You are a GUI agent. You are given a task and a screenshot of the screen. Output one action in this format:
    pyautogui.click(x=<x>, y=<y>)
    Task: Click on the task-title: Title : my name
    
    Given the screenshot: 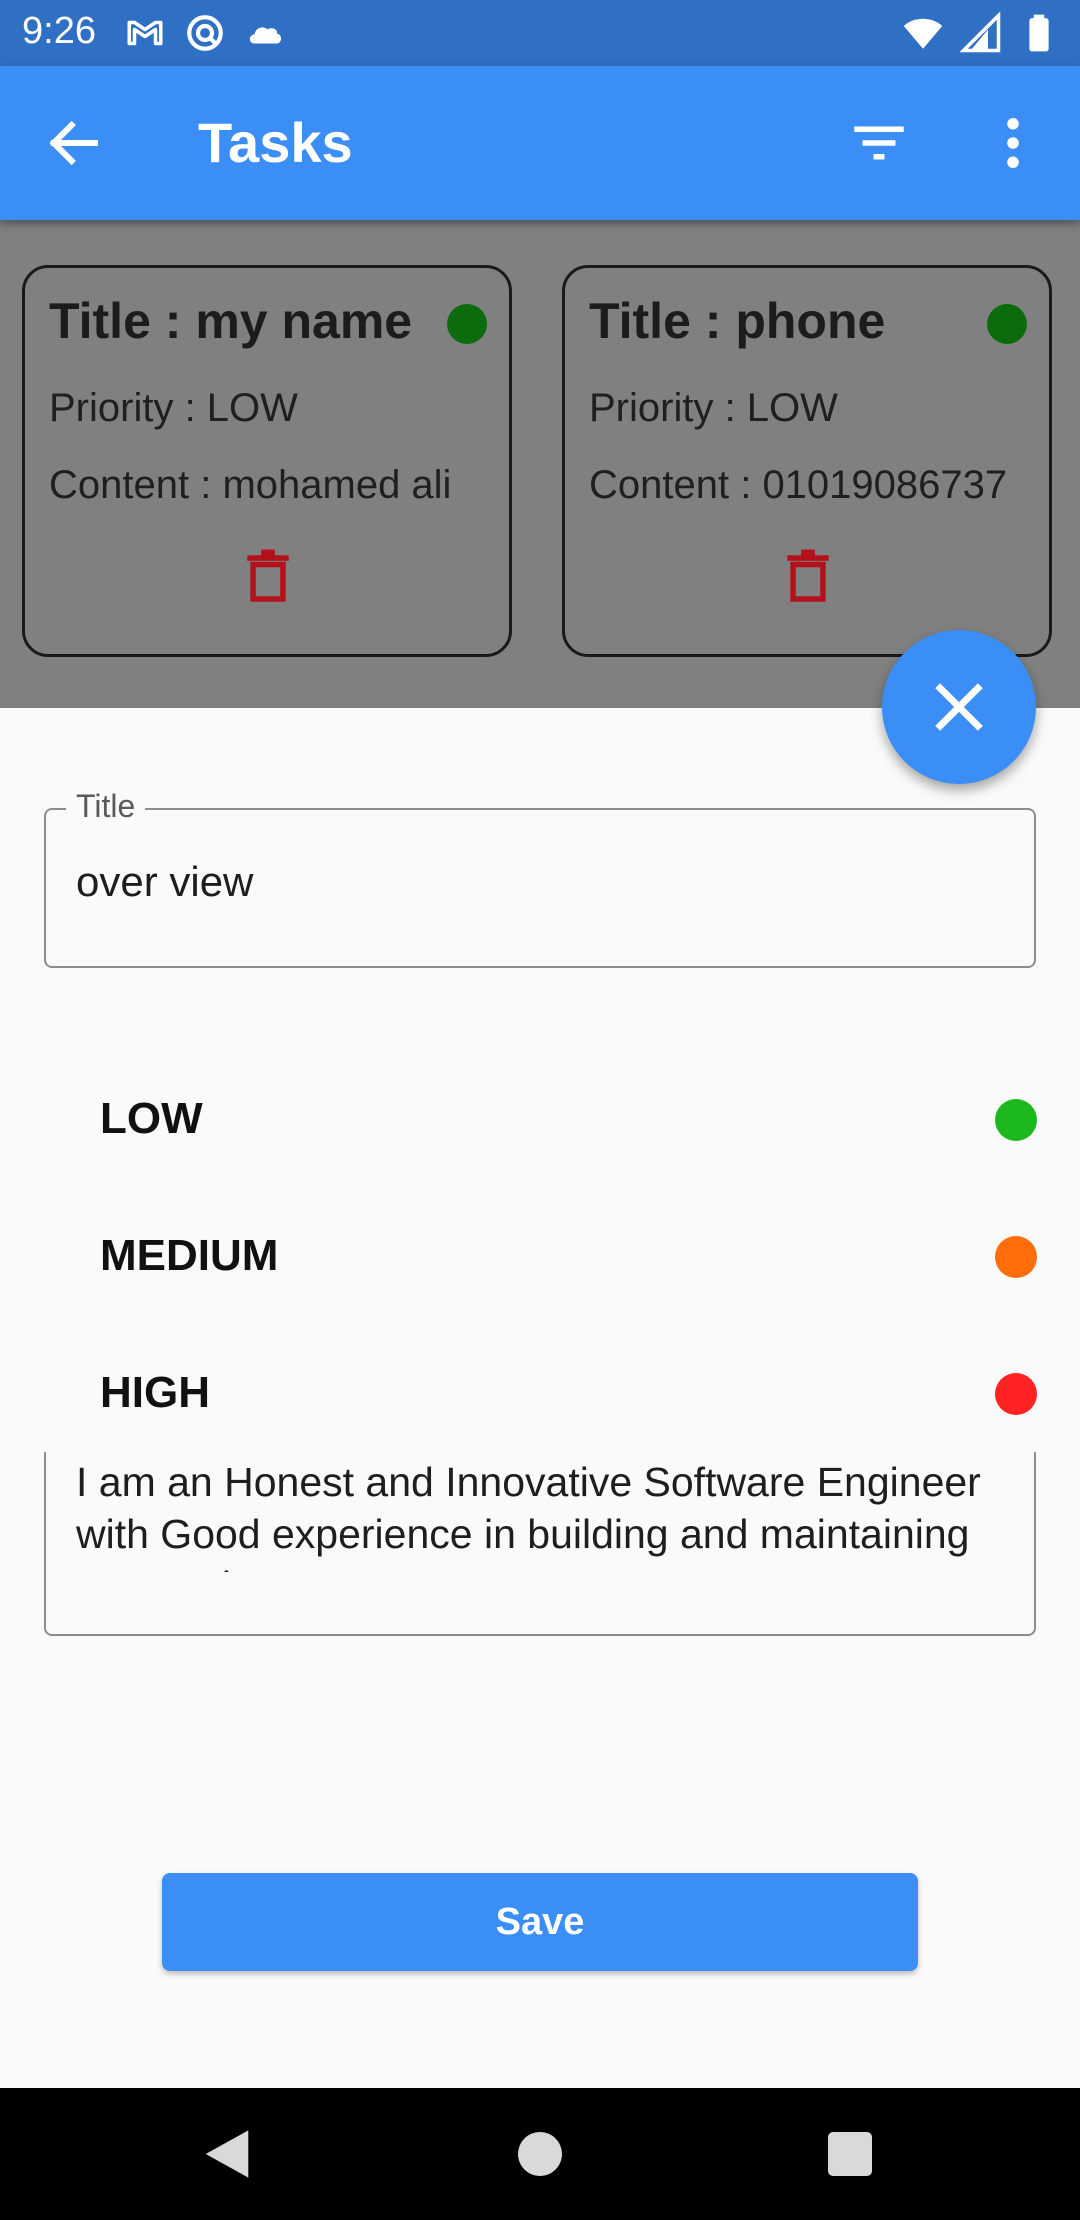 What is the action you would take?
    pyautogui.click(x=231, y=321)
    